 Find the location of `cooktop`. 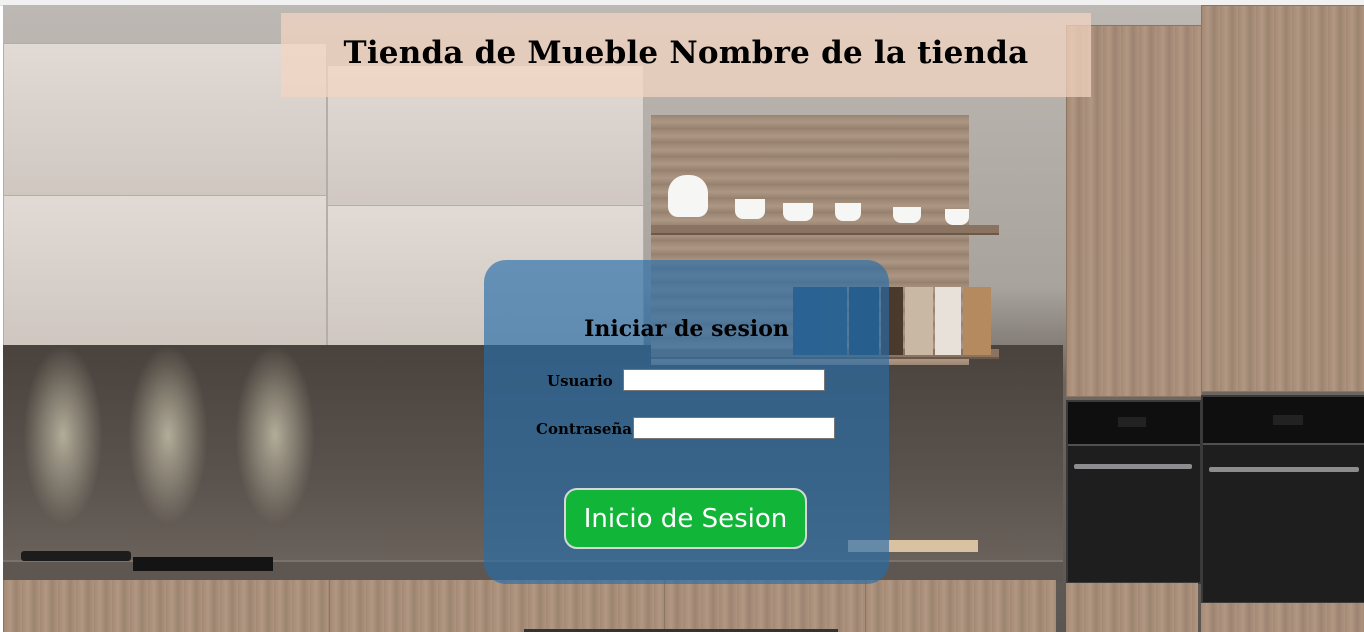

cooktop is located at coordinates (203, 564).